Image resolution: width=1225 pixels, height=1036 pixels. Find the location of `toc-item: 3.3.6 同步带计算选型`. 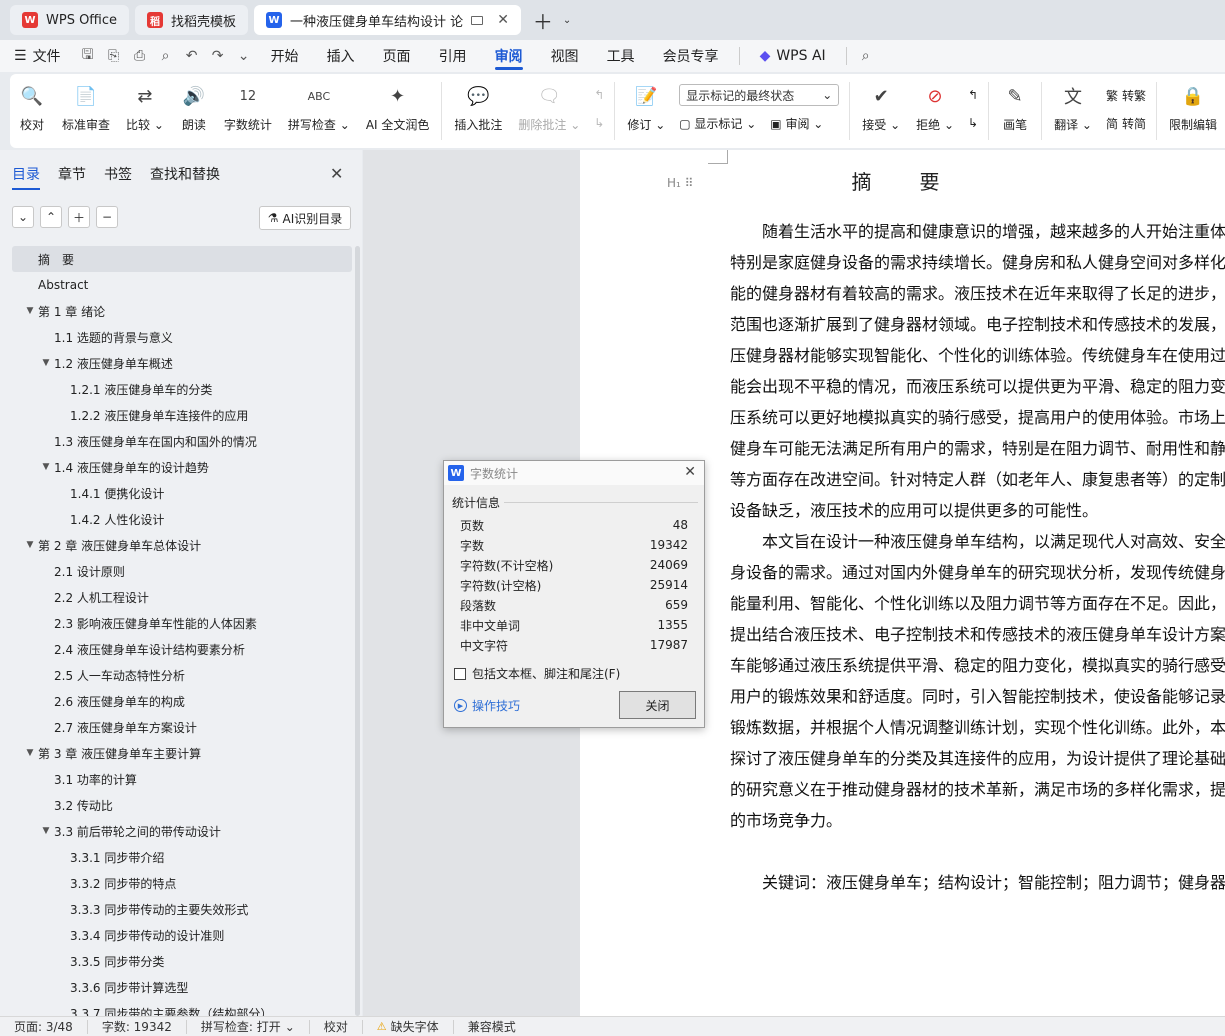

toc-item: 3.3.6 同步带计算选型 is located at coordinates (182, 987).